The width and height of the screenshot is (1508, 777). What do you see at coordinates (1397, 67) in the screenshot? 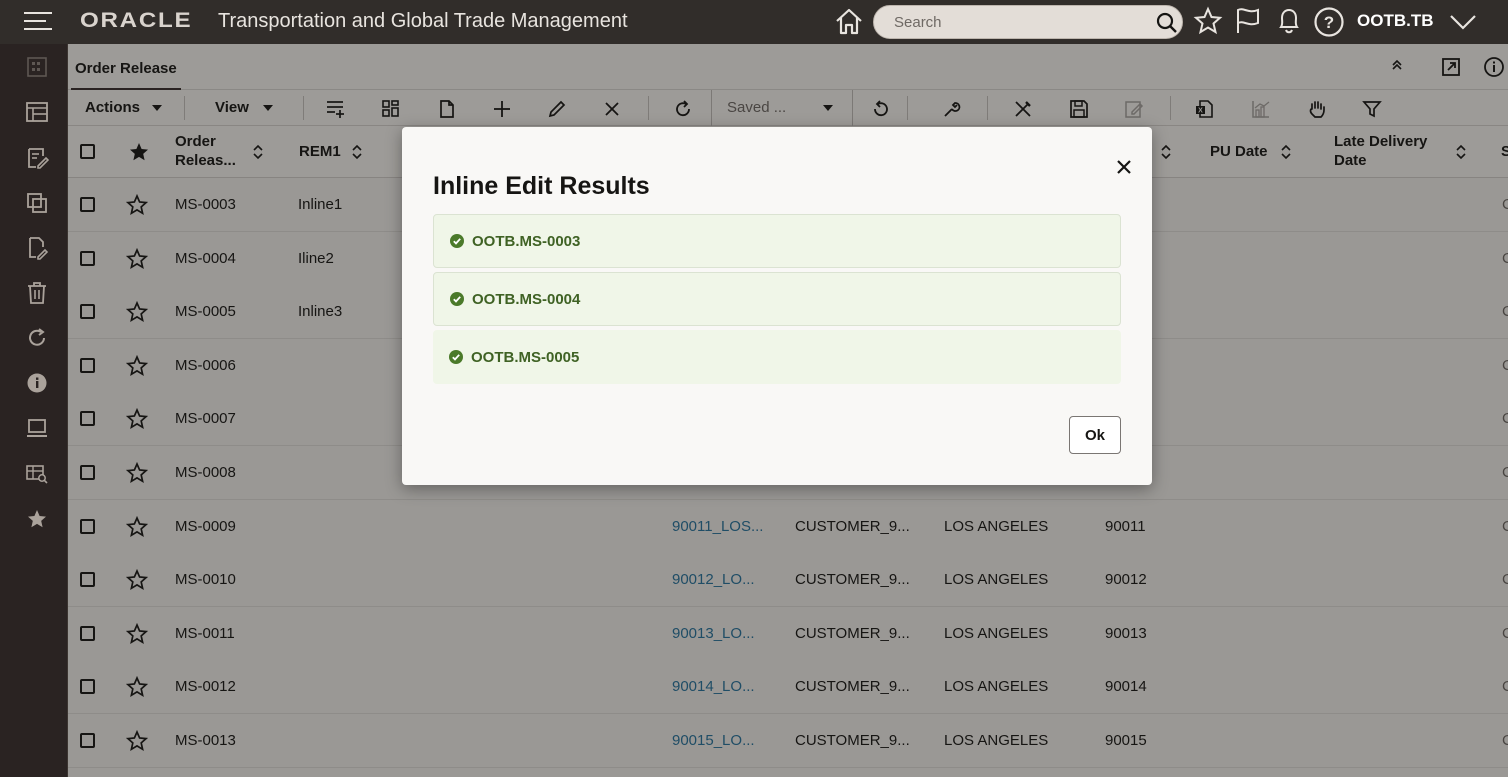
I see `collapse-double-chevron-icon` at bounding box center [1397, 67].